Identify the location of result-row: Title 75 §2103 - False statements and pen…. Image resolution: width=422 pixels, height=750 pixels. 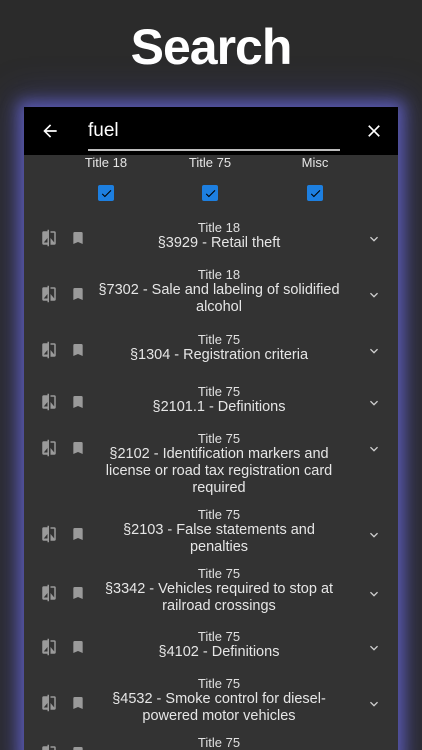
(211, 537).